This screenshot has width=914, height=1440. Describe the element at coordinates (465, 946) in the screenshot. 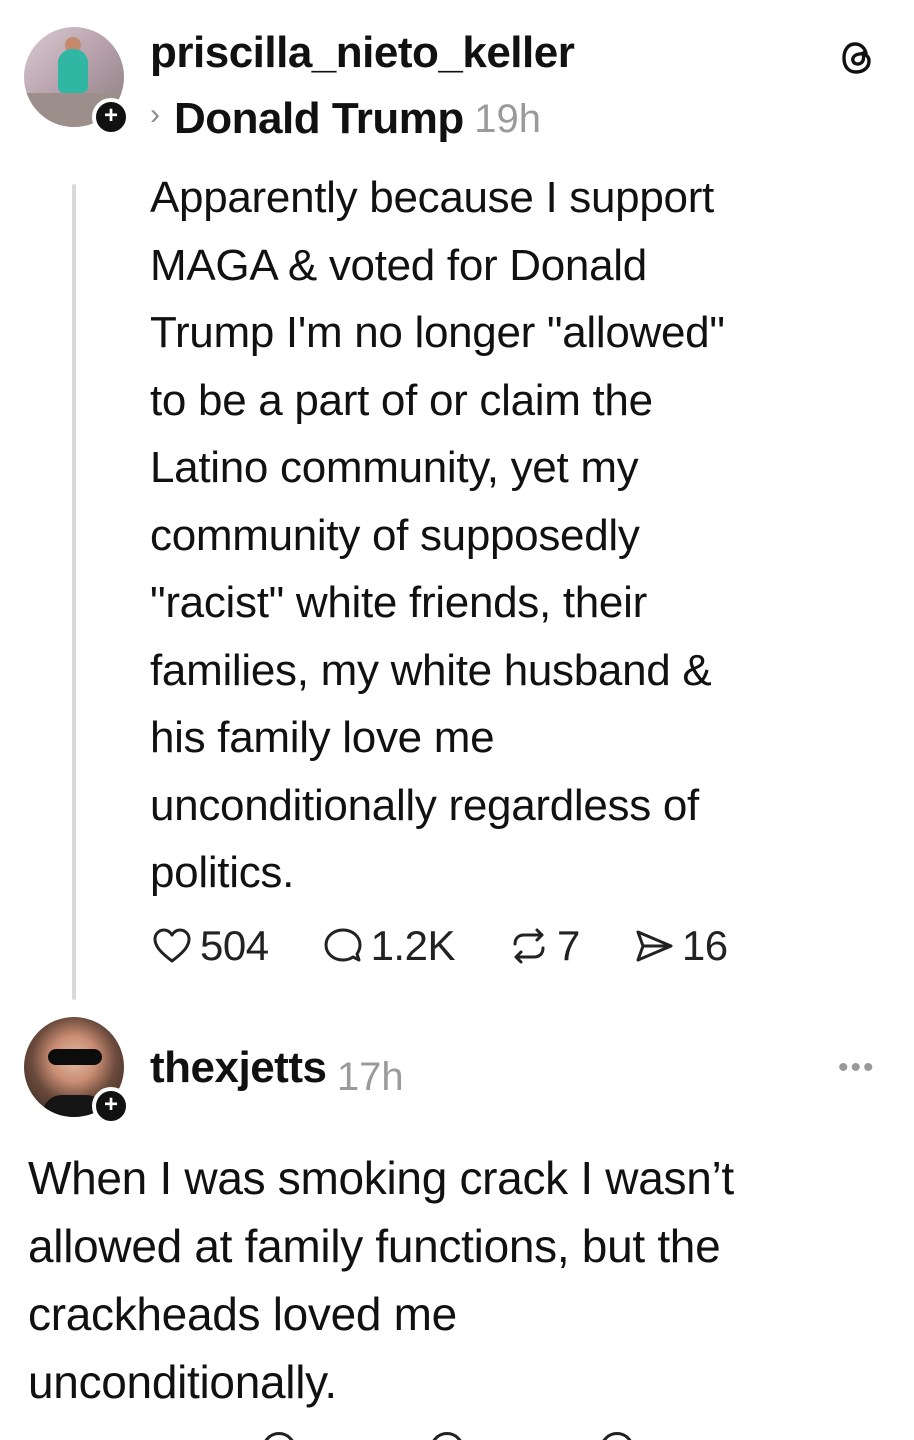

I see `post-actions: 504 1.2K 7 16` at that location.